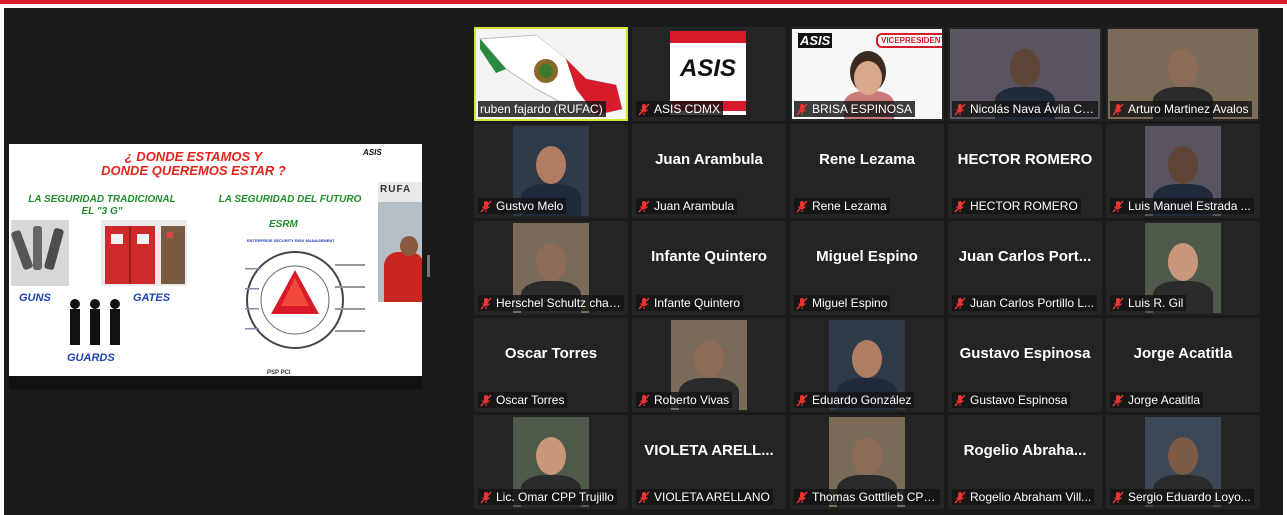 This screenshot has width=1287, height=515. I want to click on participant-name-label: Roberto Vivas, so click(684, 400).